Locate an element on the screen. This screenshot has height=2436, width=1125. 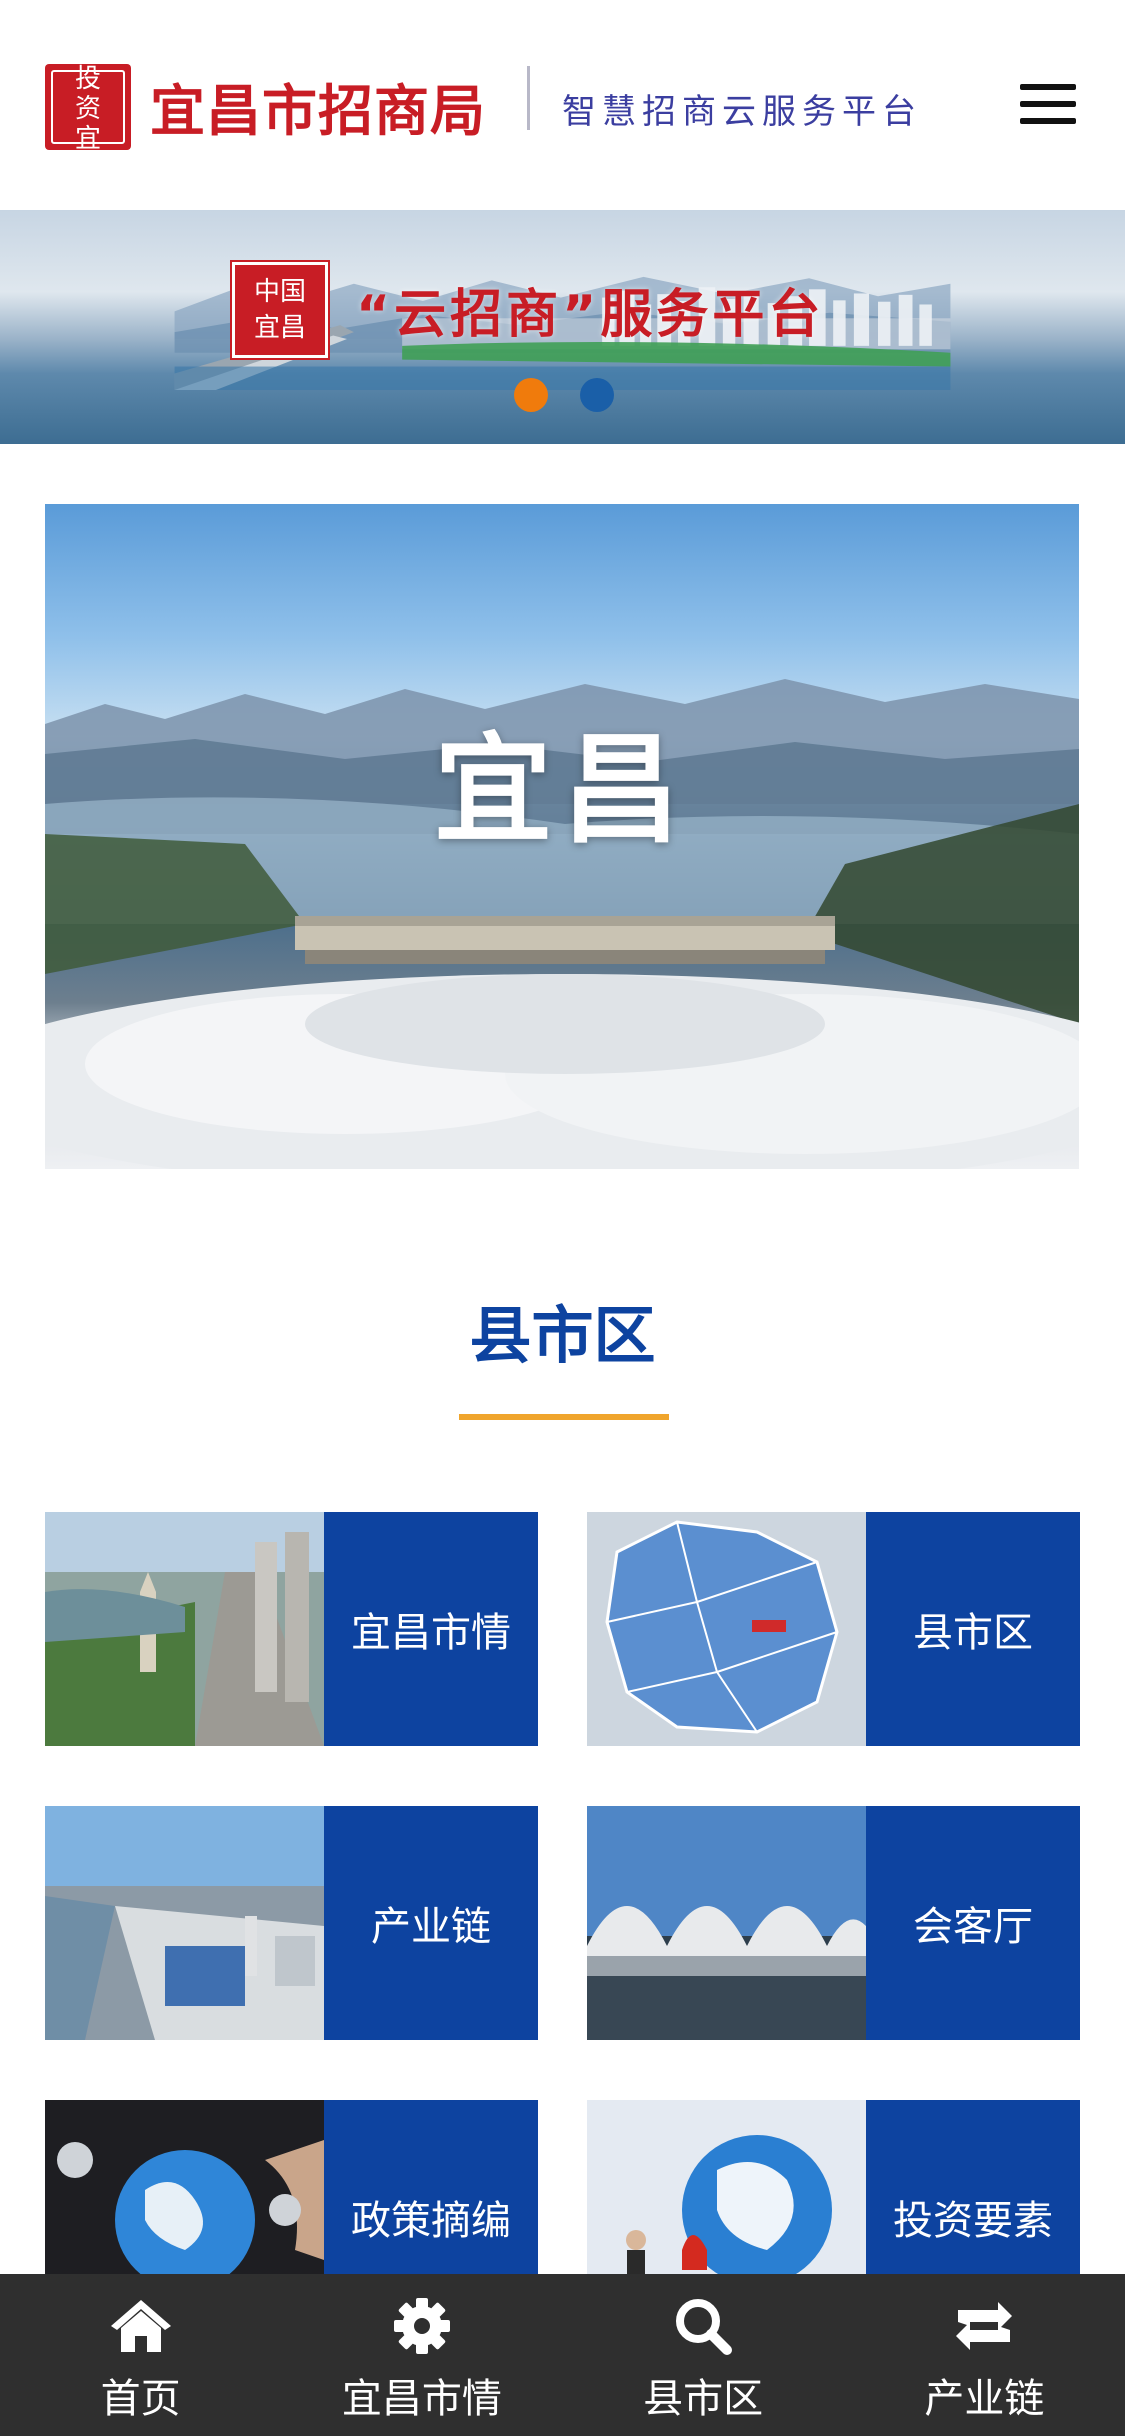
bureau-name: 宜昌市招商局 is located at coordinates (318, 110).